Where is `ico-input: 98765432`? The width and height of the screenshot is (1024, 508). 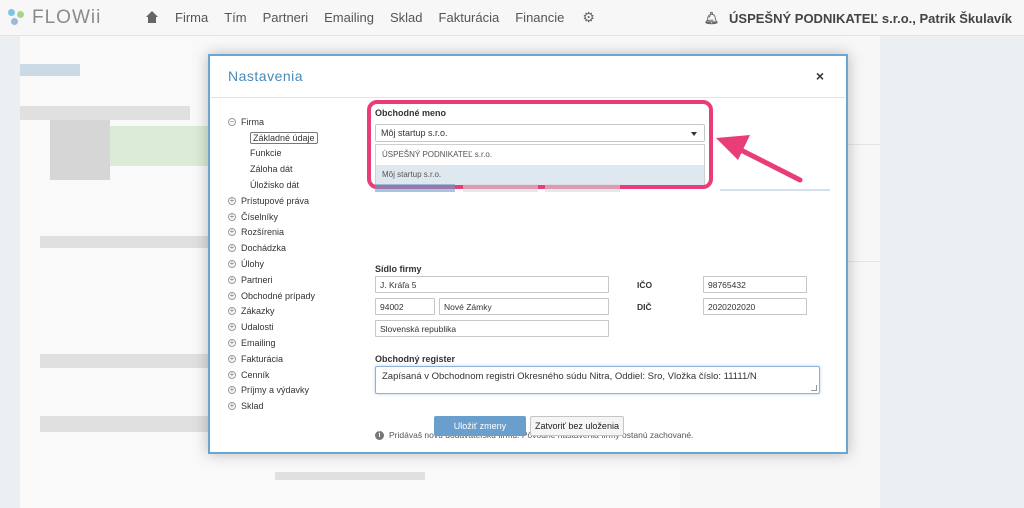 ico-input: 98765432 is located at coordinates (755, 284).